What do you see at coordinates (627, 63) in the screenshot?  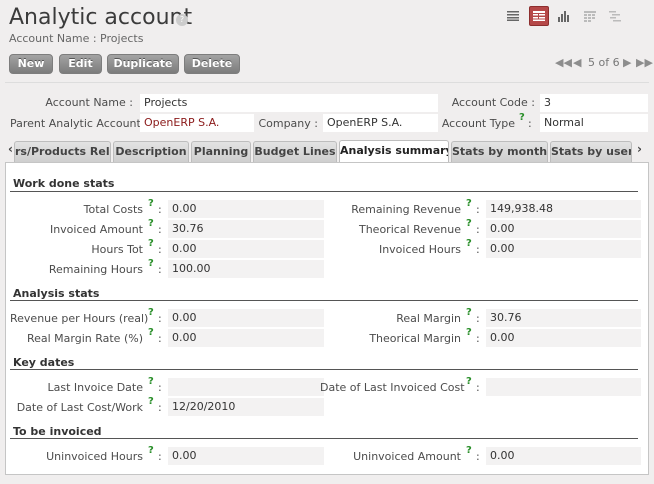 I see `next-record-icon: ▶` at bounding box center [627, 63].